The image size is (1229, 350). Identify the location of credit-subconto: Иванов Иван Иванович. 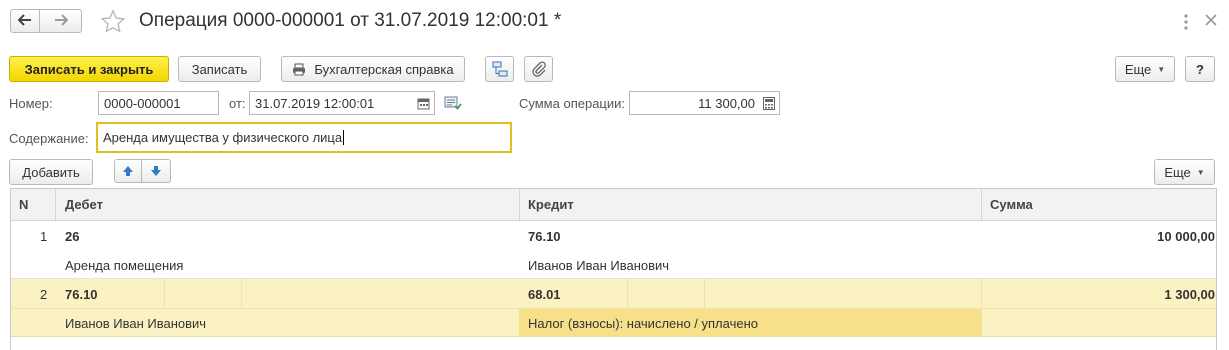
(599, 265).